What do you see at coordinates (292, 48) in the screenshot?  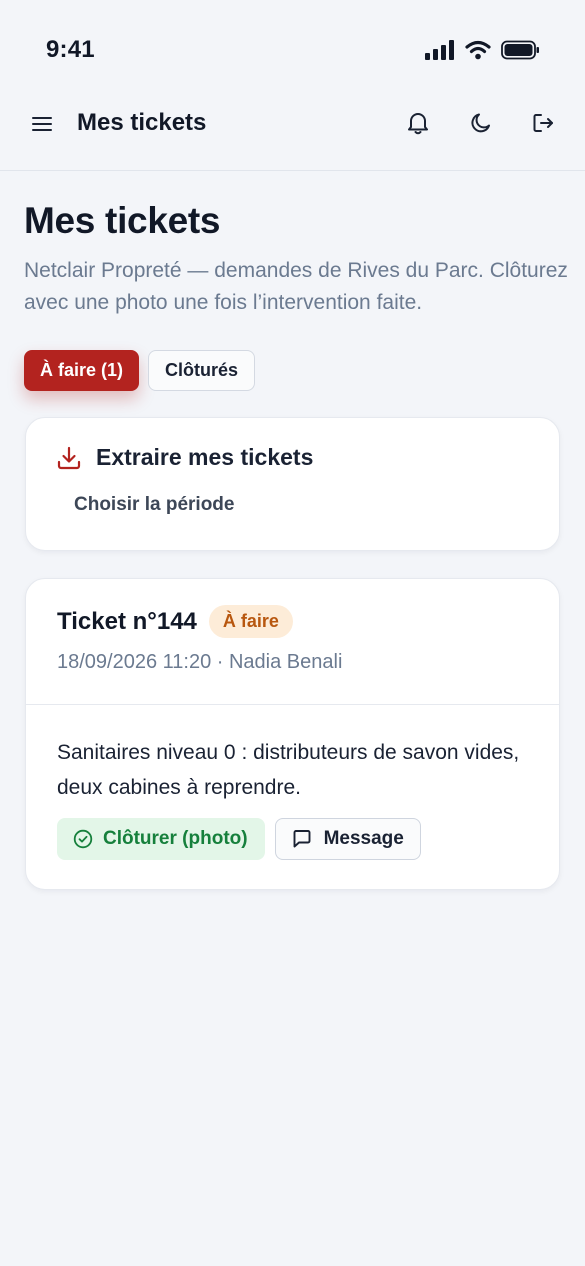 I see `status-bar: 9:41` at bounding box center [292, 48].